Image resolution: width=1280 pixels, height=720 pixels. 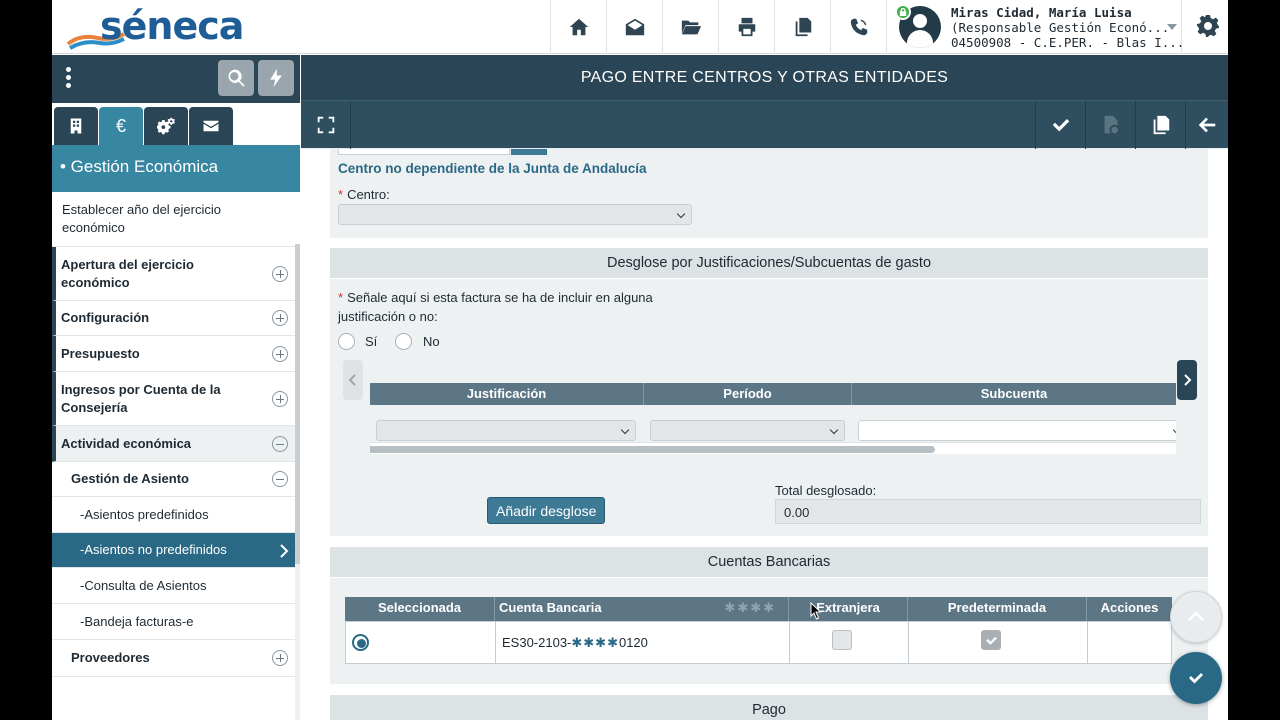 What do you see at coordinates (507, 394) in the screenshot?
I see `col-justificacion: Justificación` at bounding box center [507, 394].